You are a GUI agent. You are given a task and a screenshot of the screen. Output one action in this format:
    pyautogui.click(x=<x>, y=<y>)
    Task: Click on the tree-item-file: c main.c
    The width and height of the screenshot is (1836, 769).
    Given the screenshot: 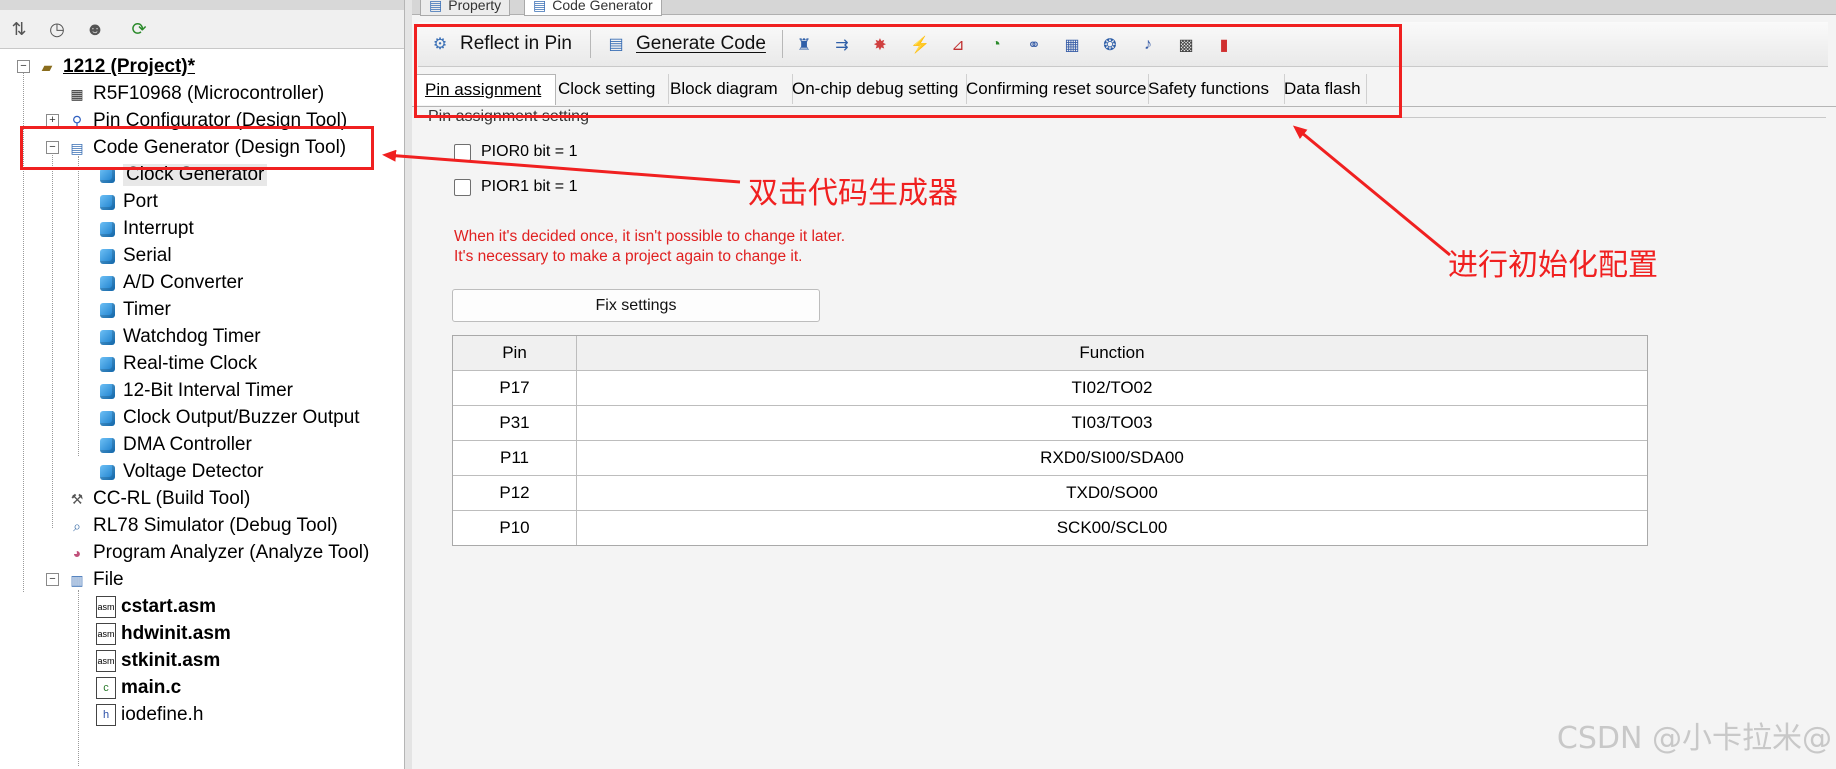 What is the action you would take?
    pyautogui.click(x=138, y=688)
    